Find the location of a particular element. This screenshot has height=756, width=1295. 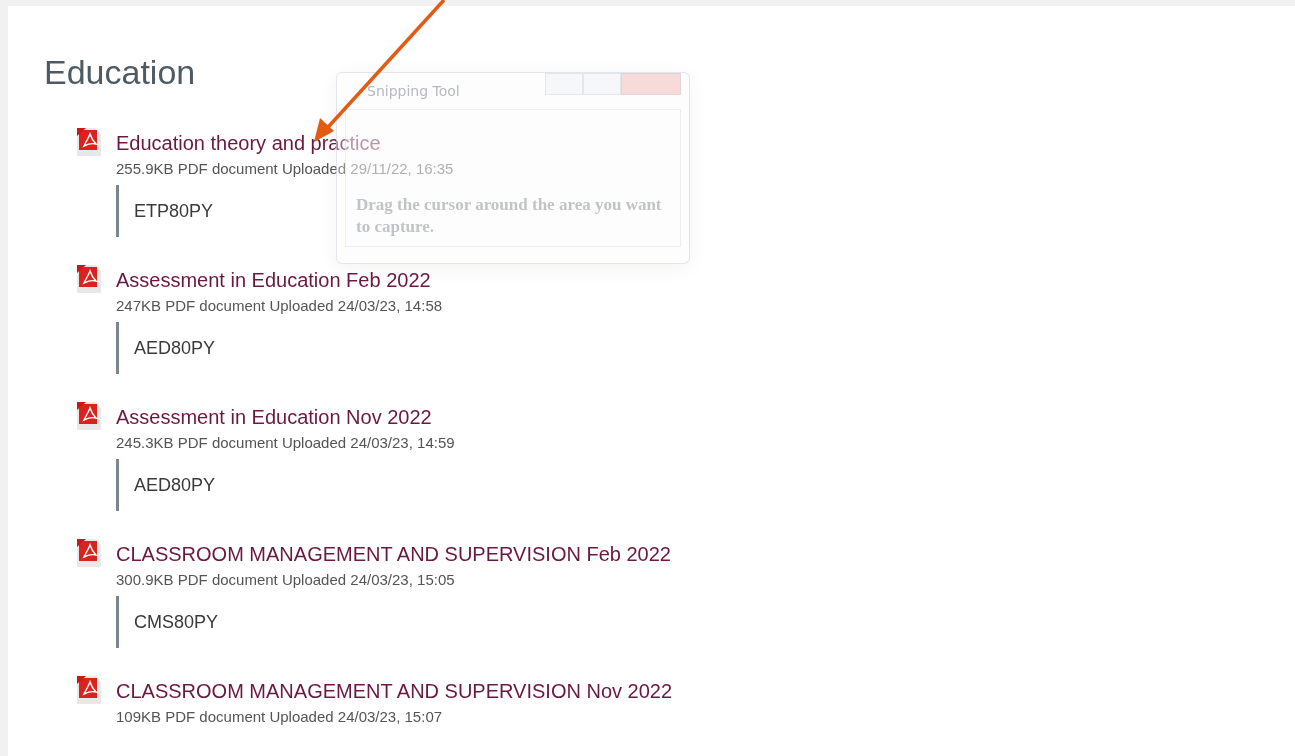

file-link: CLASSROOM MANAGEMENT AND SUPERVISION Feb 2022 is located at coordinates (393, 554).